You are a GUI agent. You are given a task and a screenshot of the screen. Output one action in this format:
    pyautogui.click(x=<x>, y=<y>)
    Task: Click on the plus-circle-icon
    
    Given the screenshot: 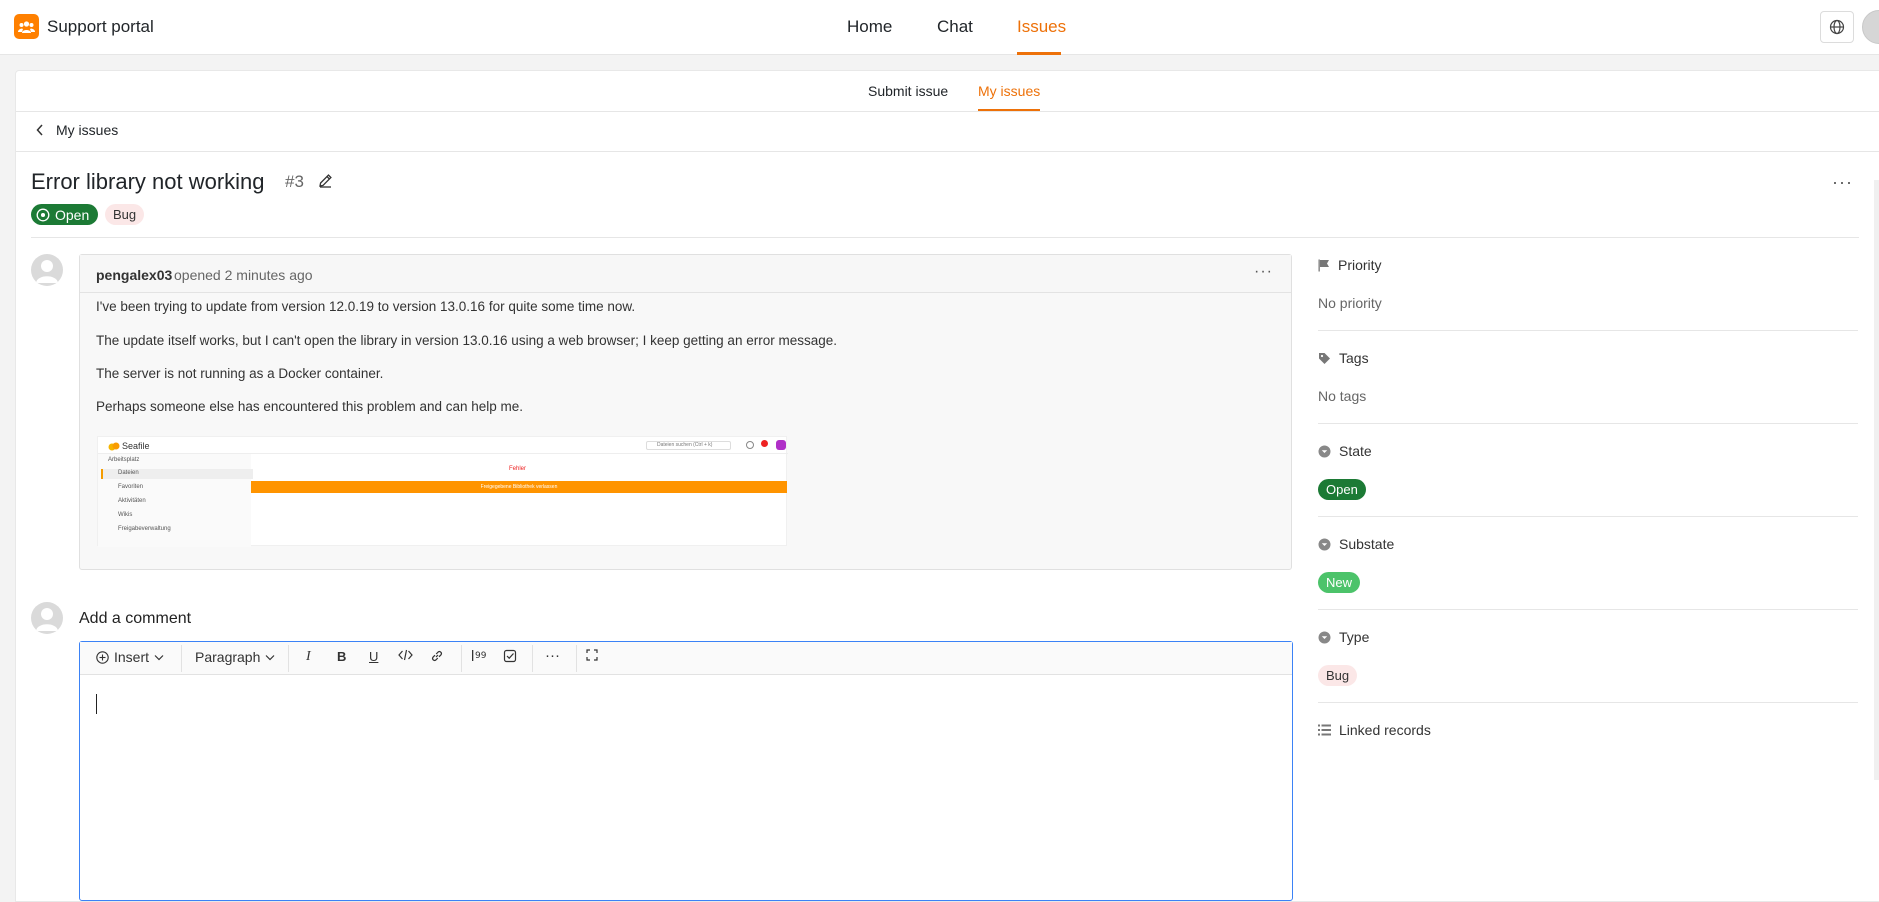 What is the action you would take?
    pyautogui.click(x=102, y=657)
    